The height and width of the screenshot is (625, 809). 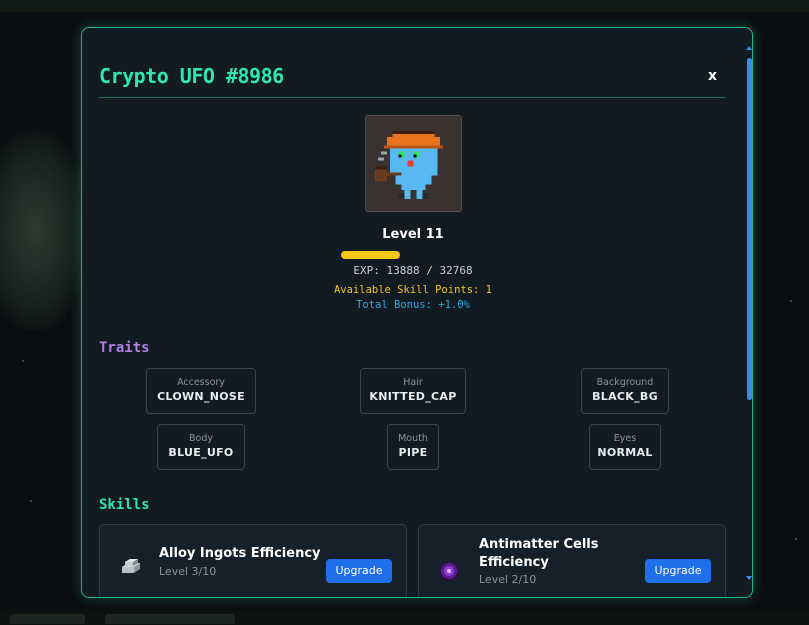 What do you see at coordinates (413, 290) in the screenshot?
I see `available-skill-points: Available Skill Points: 1` at bounding box center [413, 290].